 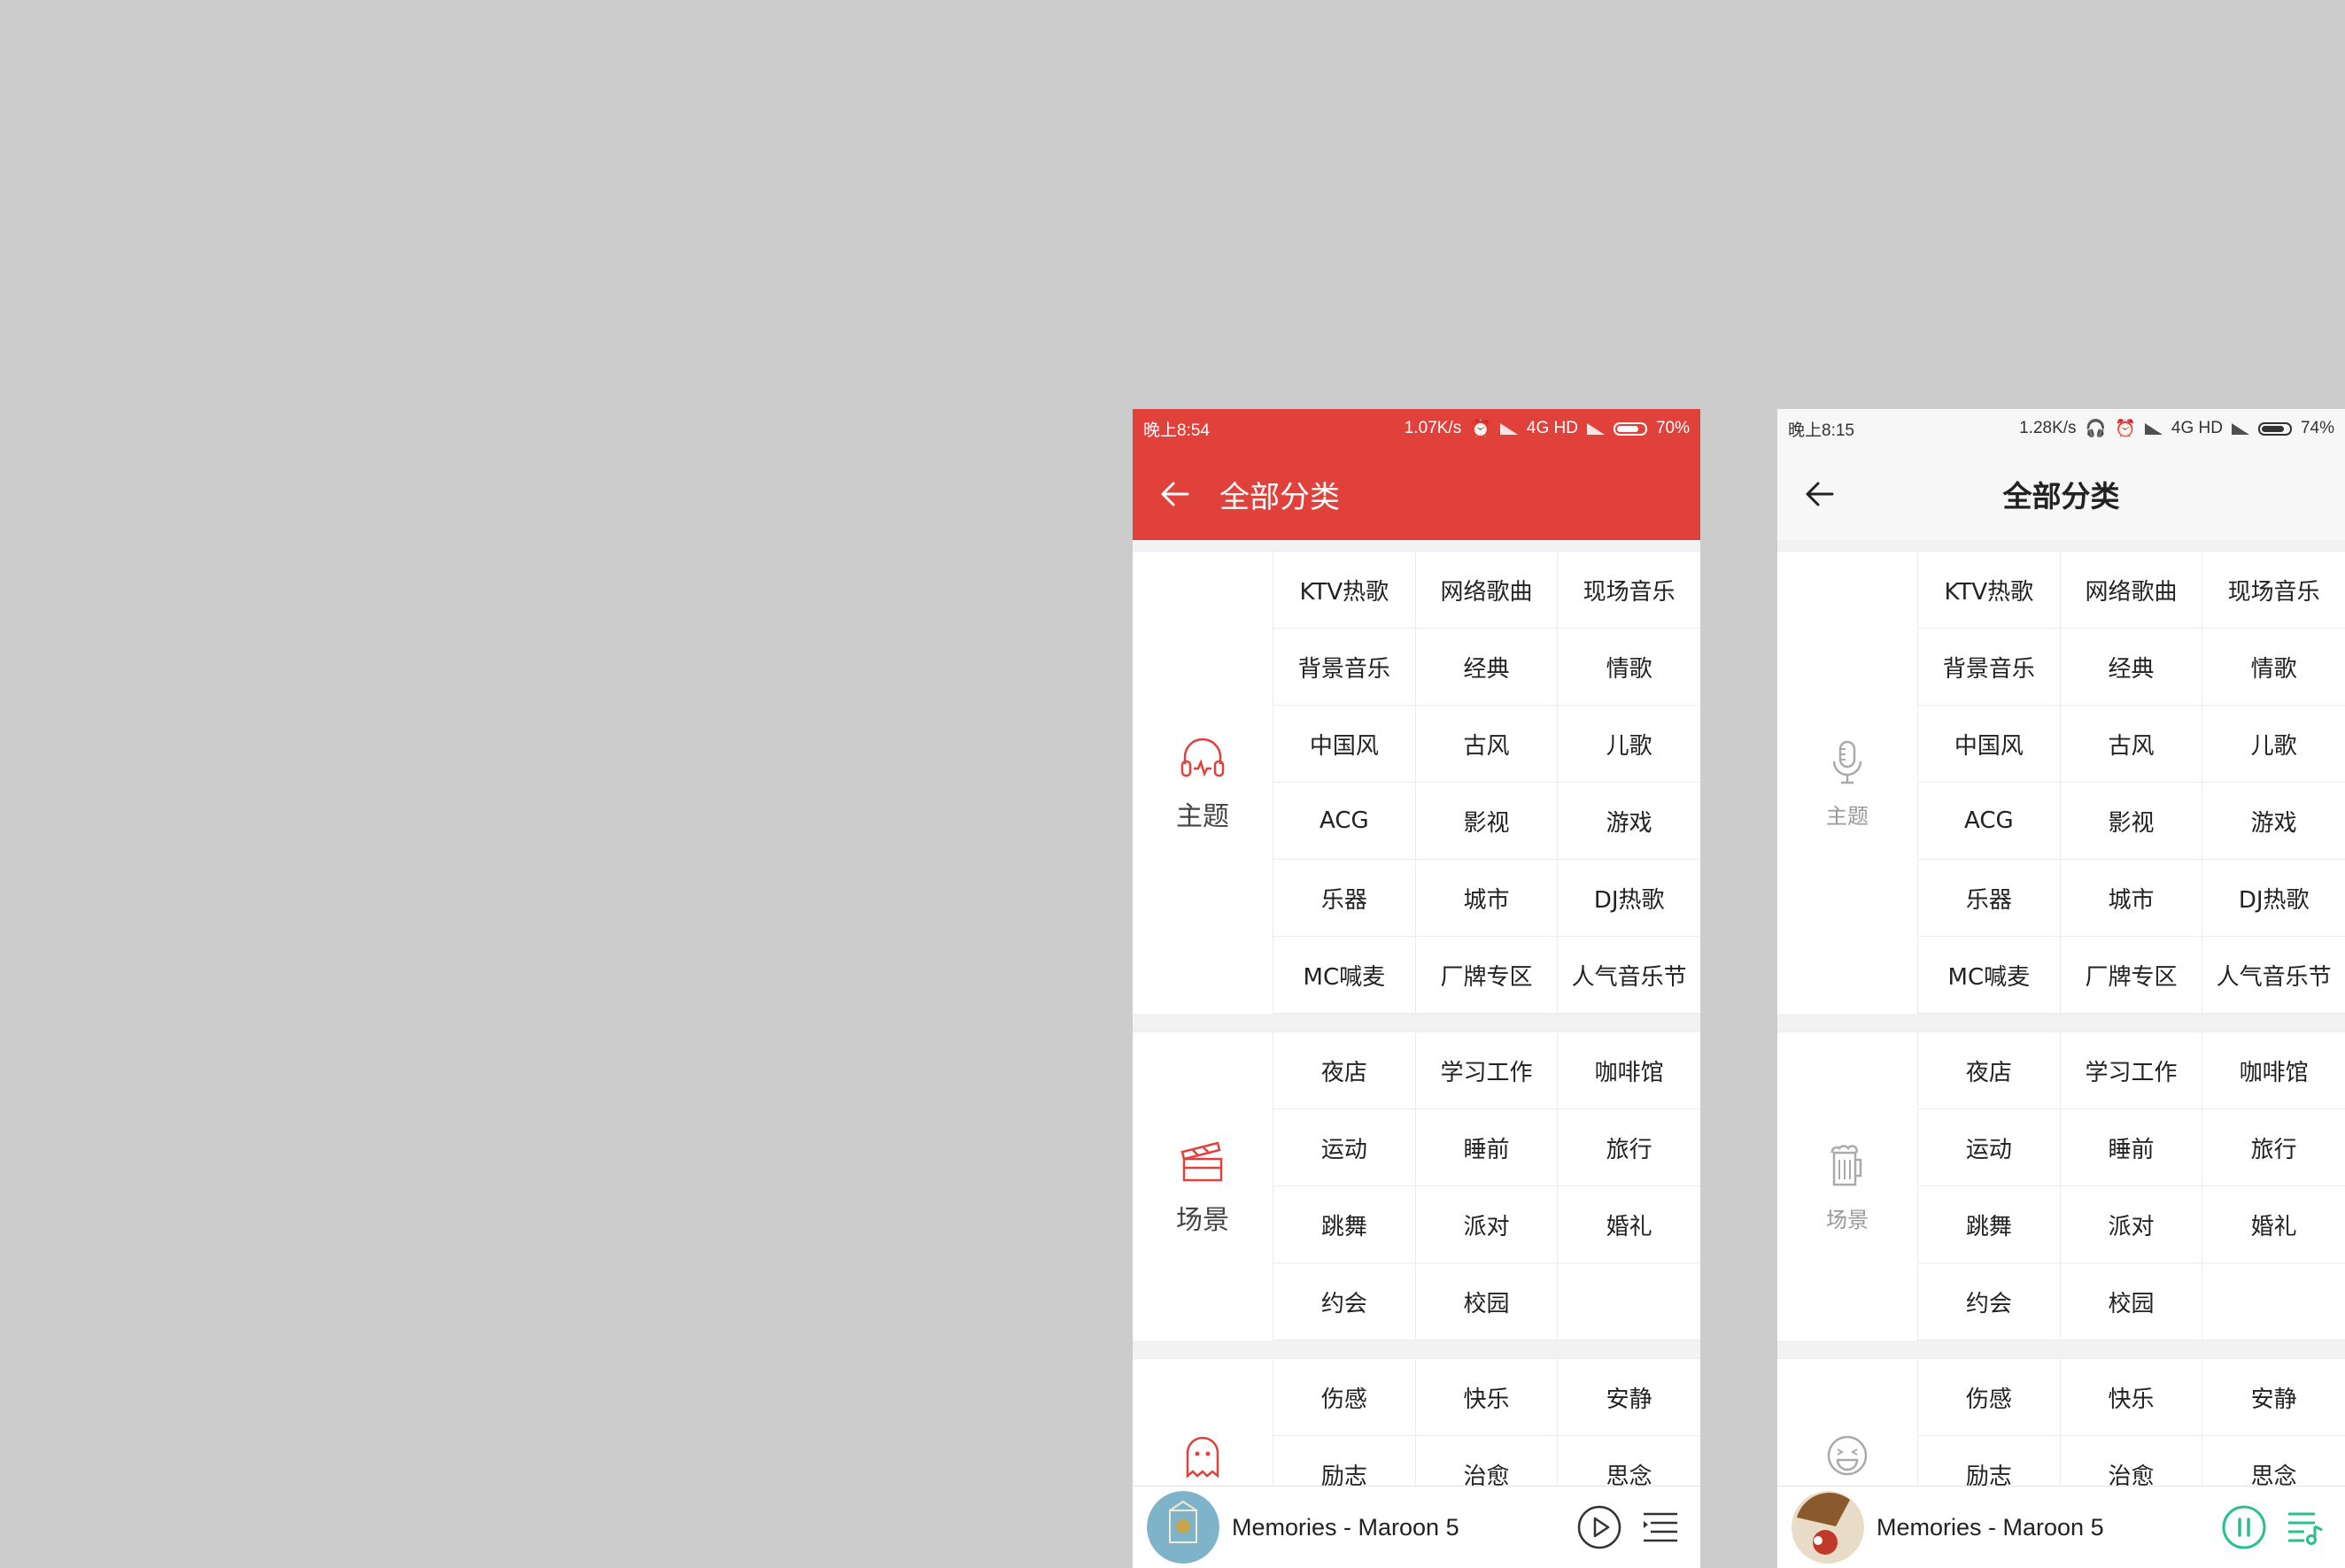 What do you see at coordinates (1201, 1161) in the screenshot?
I see `clapperboard-icon` at bounding box center [1201, 1161].